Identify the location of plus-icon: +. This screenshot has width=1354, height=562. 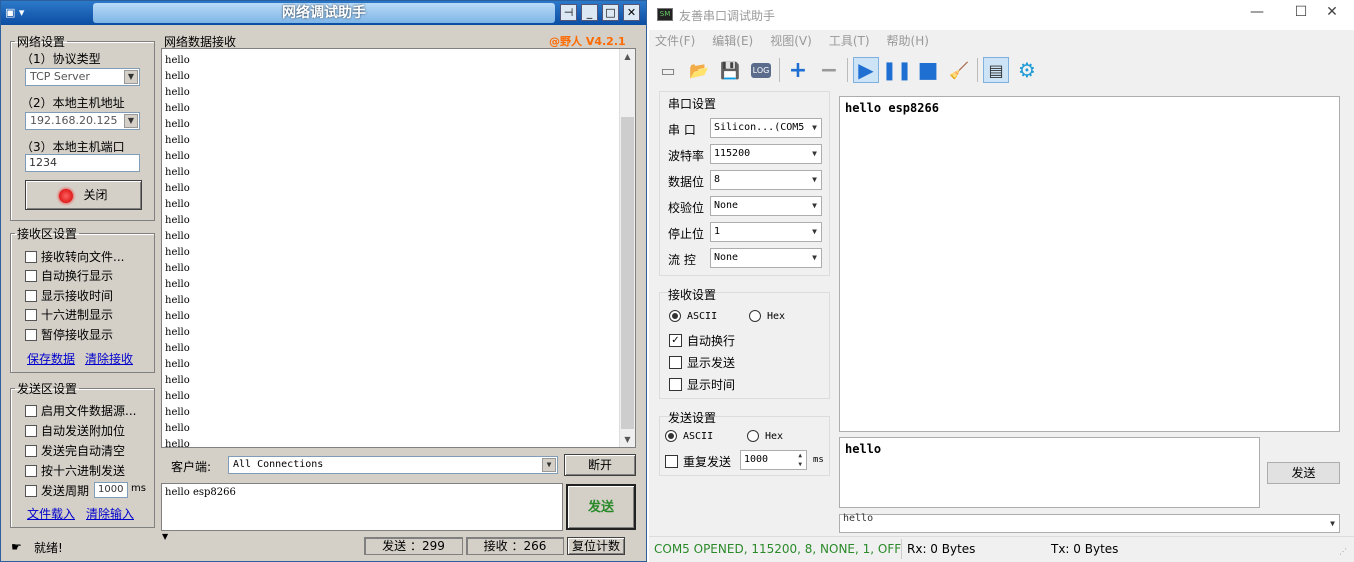
(798, 70).